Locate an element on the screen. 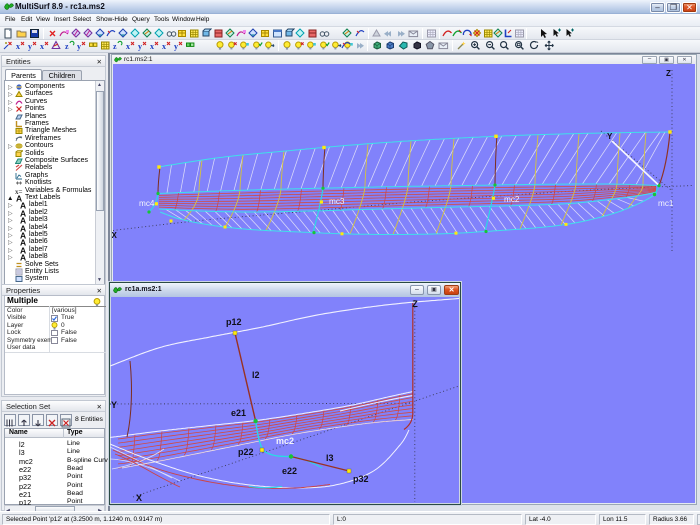  svg-text: e22 is located at coordinates (289, 471).